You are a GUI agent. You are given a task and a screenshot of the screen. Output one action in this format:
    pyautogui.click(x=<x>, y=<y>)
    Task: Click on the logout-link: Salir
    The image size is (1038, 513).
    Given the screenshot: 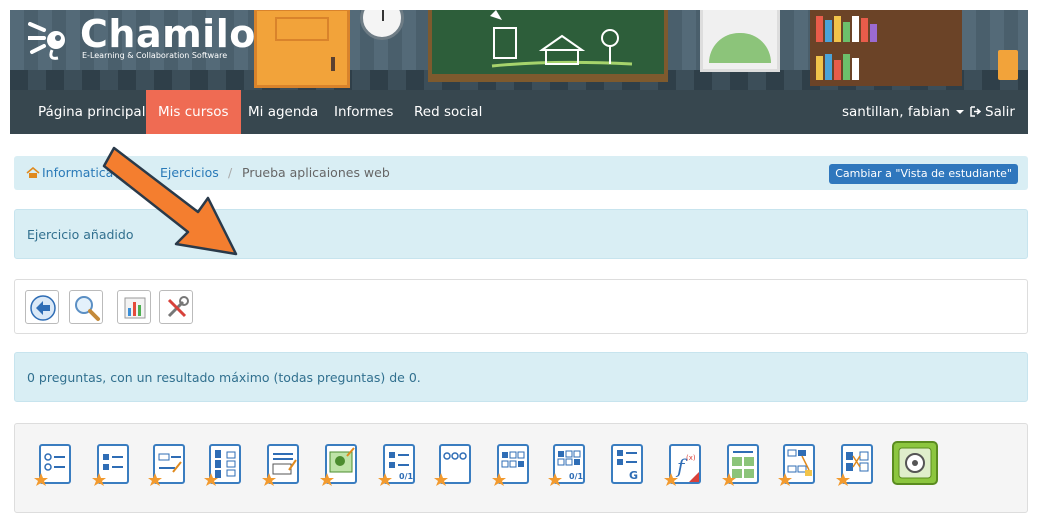 What is the action you would take?
    pyautogui.click(x=992, y=112)
    